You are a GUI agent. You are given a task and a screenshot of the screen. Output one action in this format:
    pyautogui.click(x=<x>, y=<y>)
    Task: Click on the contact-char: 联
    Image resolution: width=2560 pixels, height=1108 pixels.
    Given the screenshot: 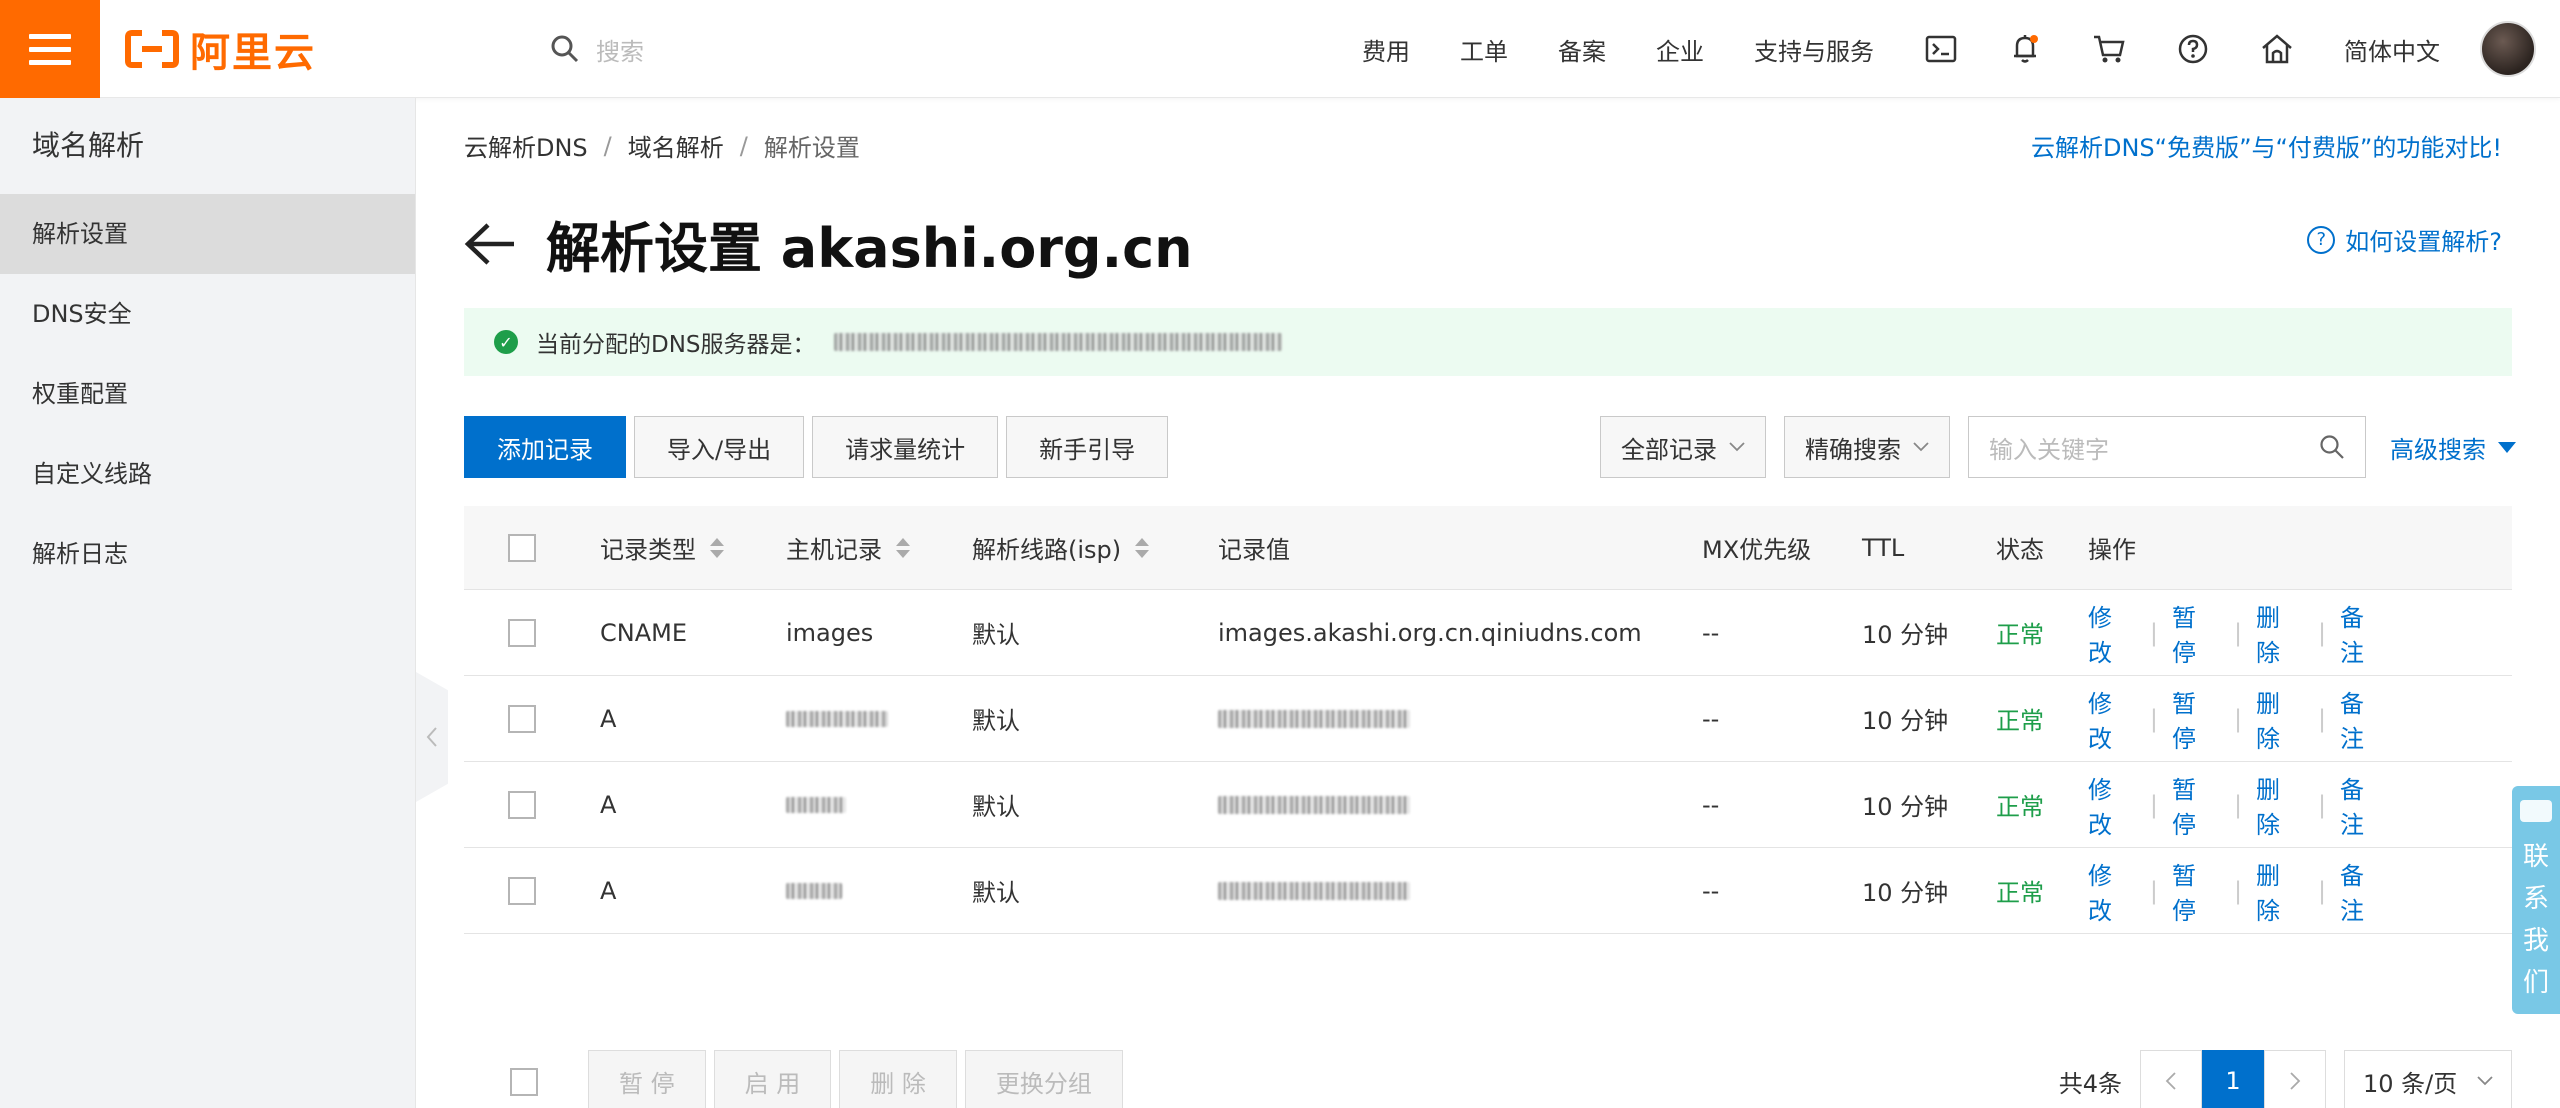 What is the action you would take?
    pyautogui.click(x=2535, y=857)
    